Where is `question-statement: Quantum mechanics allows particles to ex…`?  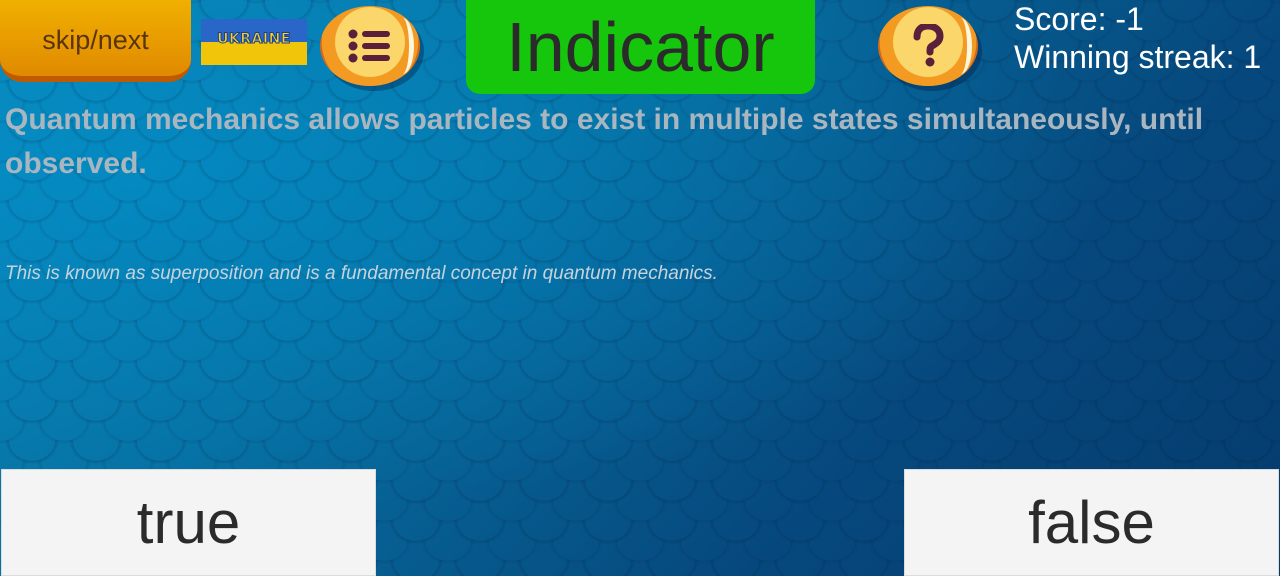 question-statement: Quantum mechanics allows particles to ex… is located at coordinates (604, 141).